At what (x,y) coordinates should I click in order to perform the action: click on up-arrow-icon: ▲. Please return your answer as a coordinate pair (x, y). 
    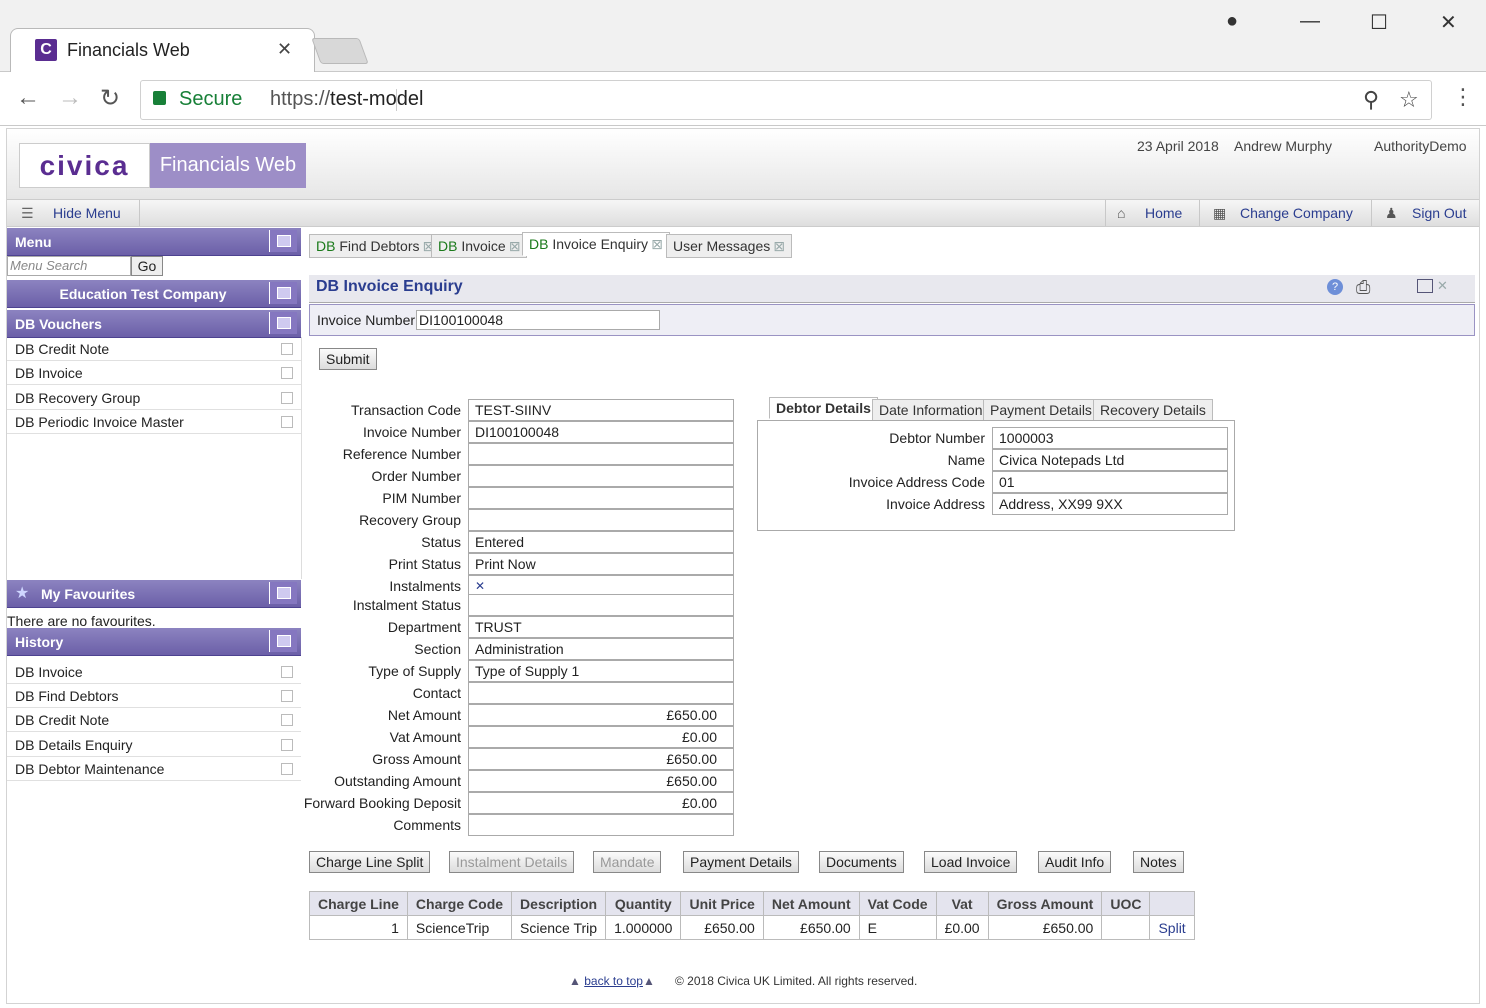
    Looking at the image, I should click on (575, 981).